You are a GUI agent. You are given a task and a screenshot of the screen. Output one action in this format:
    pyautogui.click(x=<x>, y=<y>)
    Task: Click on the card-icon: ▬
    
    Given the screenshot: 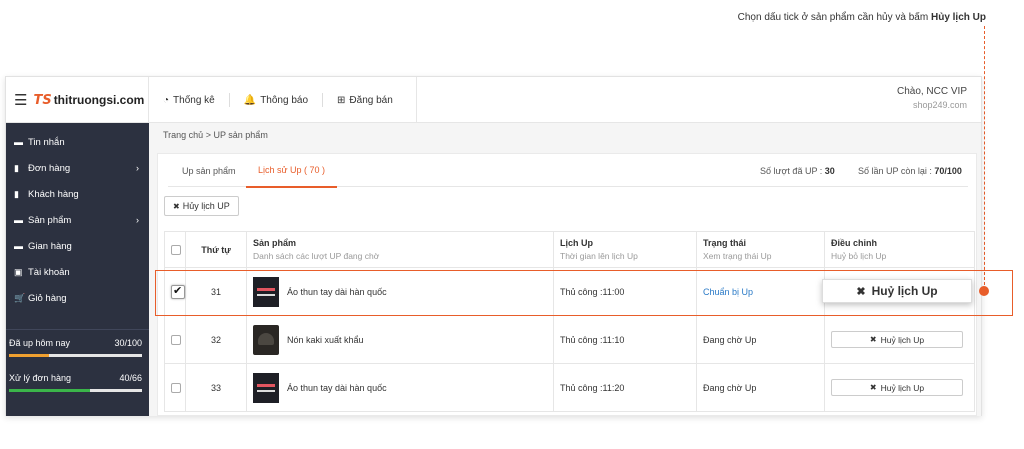 What is the action you would take?
    pyautogui.click(x=18, y=220)
    